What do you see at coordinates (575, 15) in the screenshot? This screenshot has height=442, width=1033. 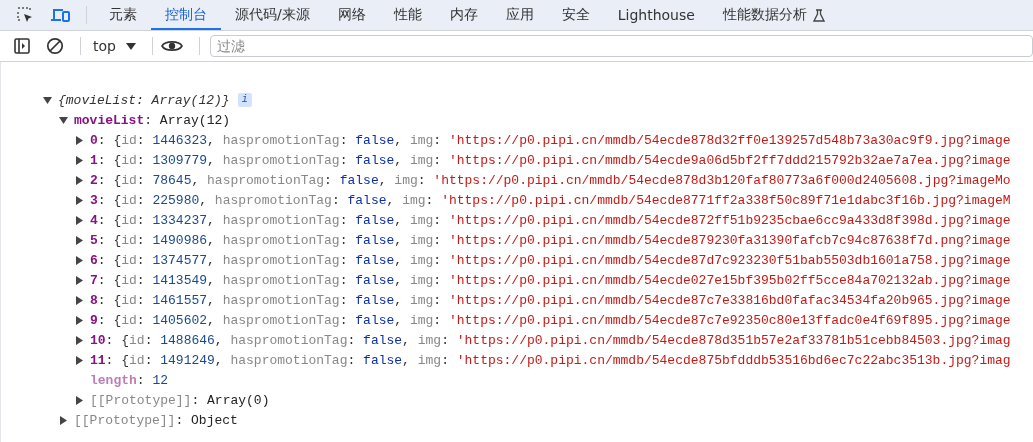 I see `tab: 安全` at bounding box center [575, 15].